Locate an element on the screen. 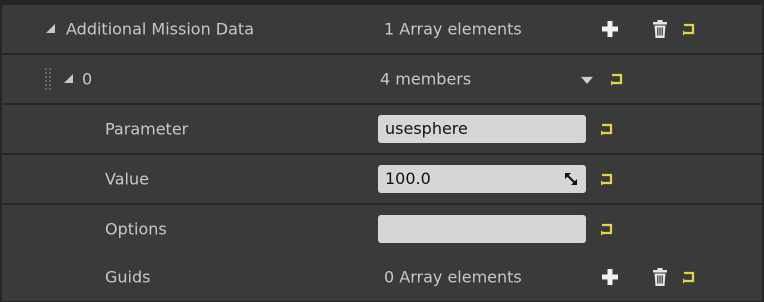  property-name-cell: Value is located at coordinates (182, 179).